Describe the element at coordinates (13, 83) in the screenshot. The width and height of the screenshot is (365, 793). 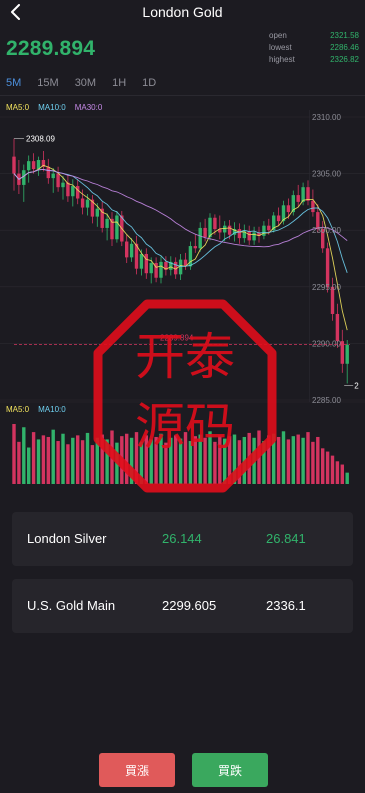
I see `tab-5m: 5M` at that location.